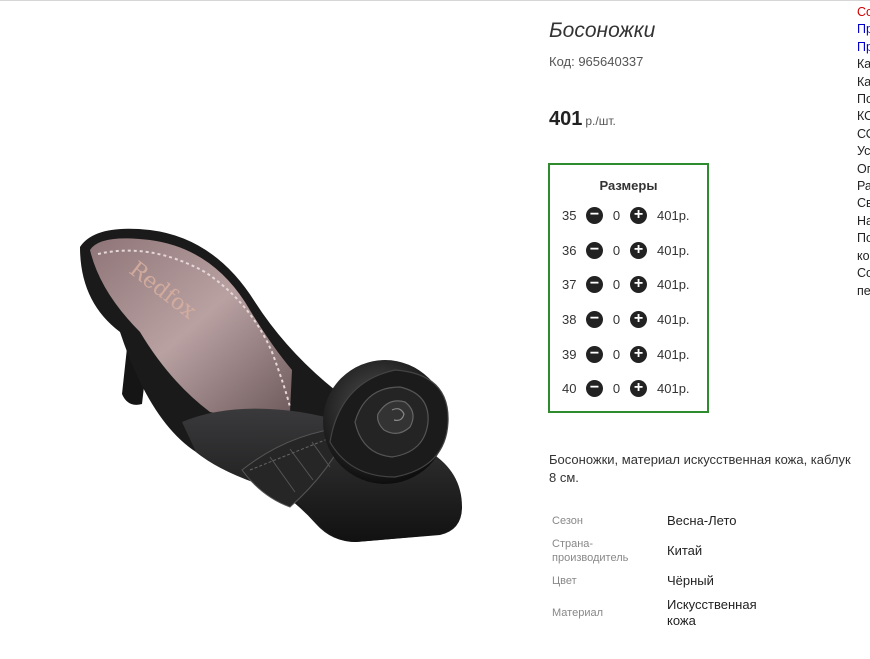 This screenshot has width=870, height=659. Describe the element at coordinates (564, 477) in the screenshot. I see `description-line: 8 см.` at that location.